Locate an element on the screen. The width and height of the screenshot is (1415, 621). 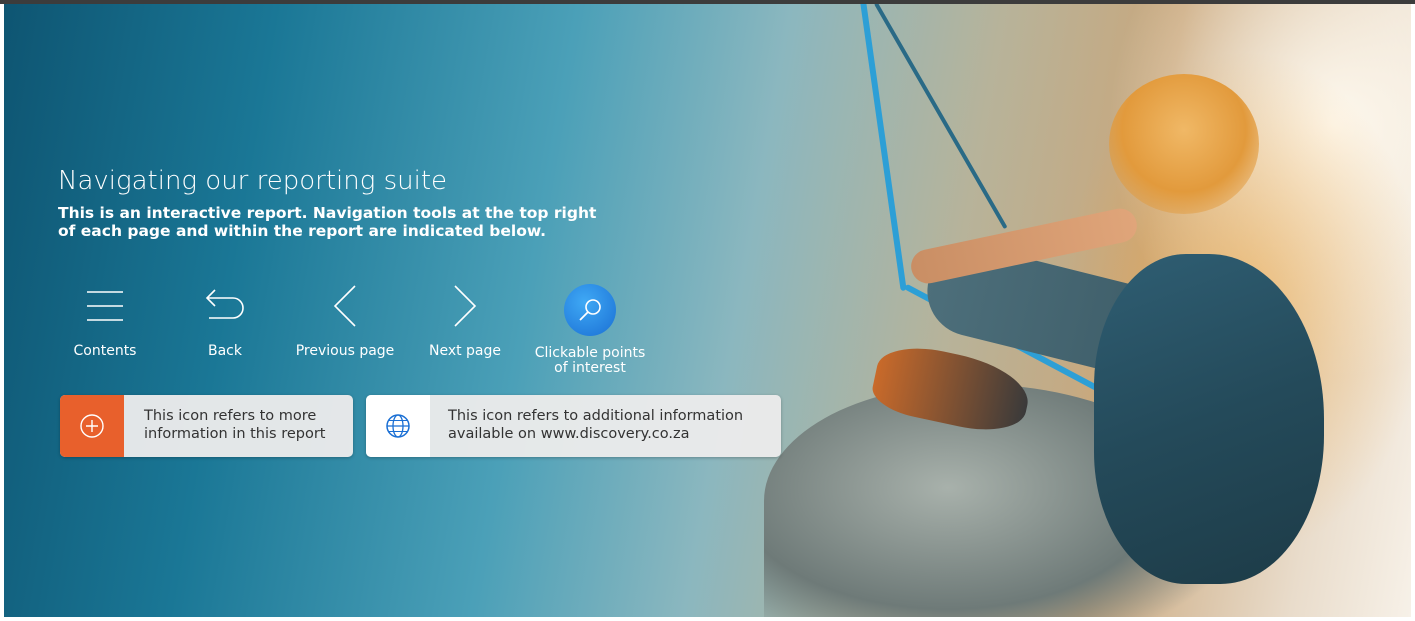
globe-icon is located at coordinates (398, 426).